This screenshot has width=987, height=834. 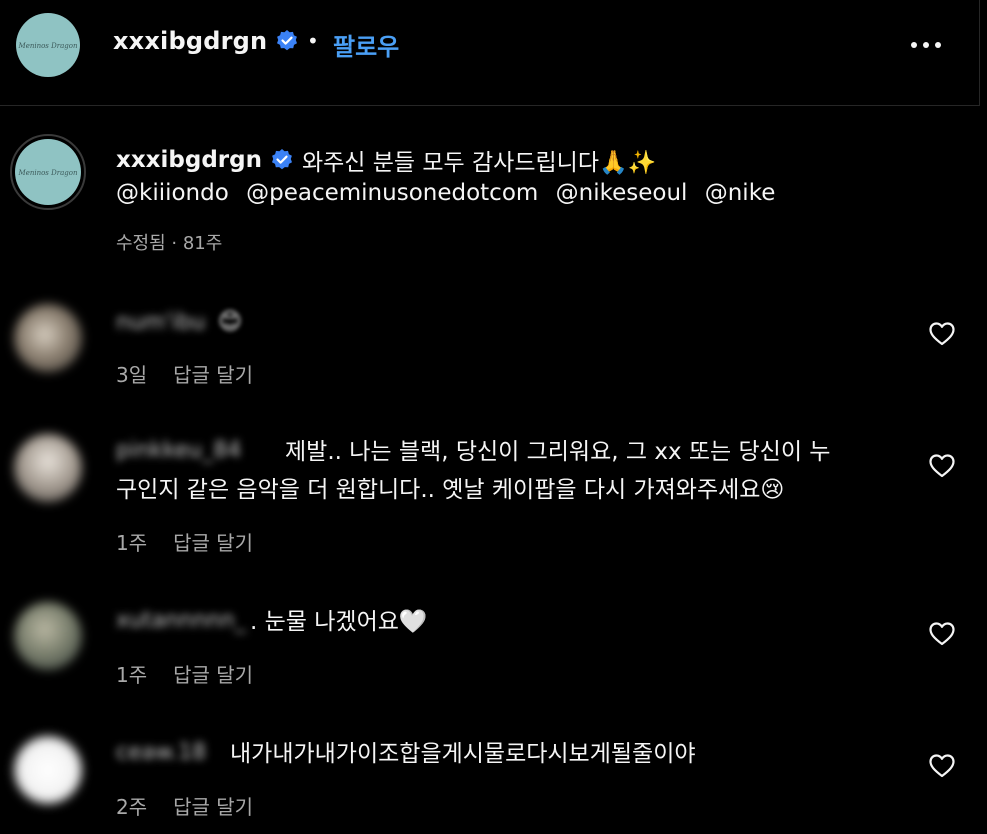 I want to click on caption-line: xxxibgdrgn 와주신 분들 모두 감사드립니다🙏✨, so click(x=386, y=160).